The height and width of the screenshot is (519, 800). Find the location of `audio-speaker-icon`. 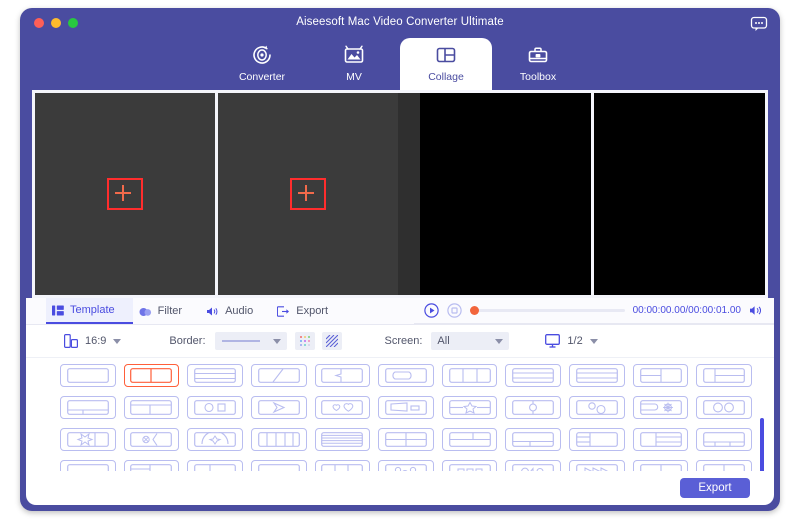

audio-speaker-icon is located at coordinates (212, 311).